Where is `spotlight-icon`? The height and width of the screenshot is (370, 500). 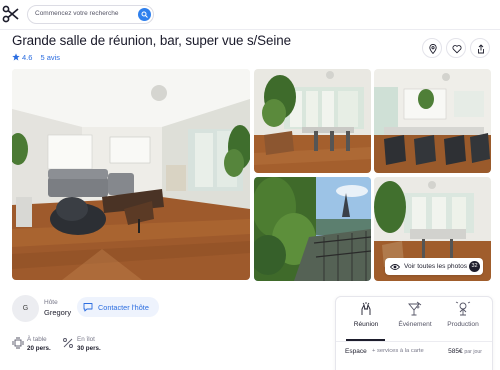 spotlight-icon is located at coordinates (463, 308).